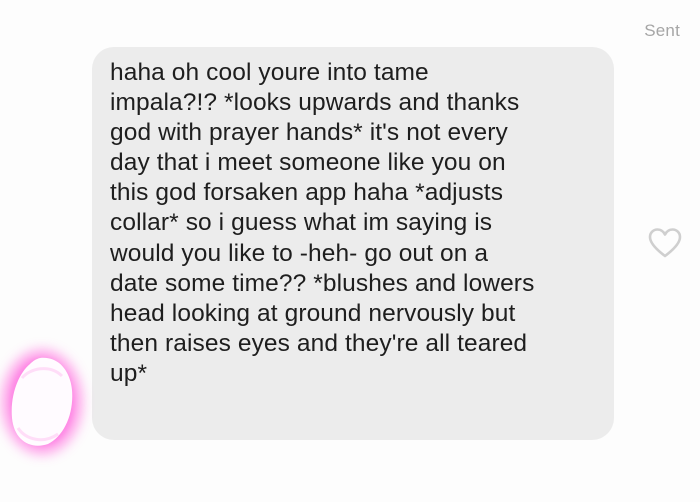 This screenshot has width=700, height=502. Describe the element at coordinates (50, 410) in the screenshot. I see `avatar` at that location.